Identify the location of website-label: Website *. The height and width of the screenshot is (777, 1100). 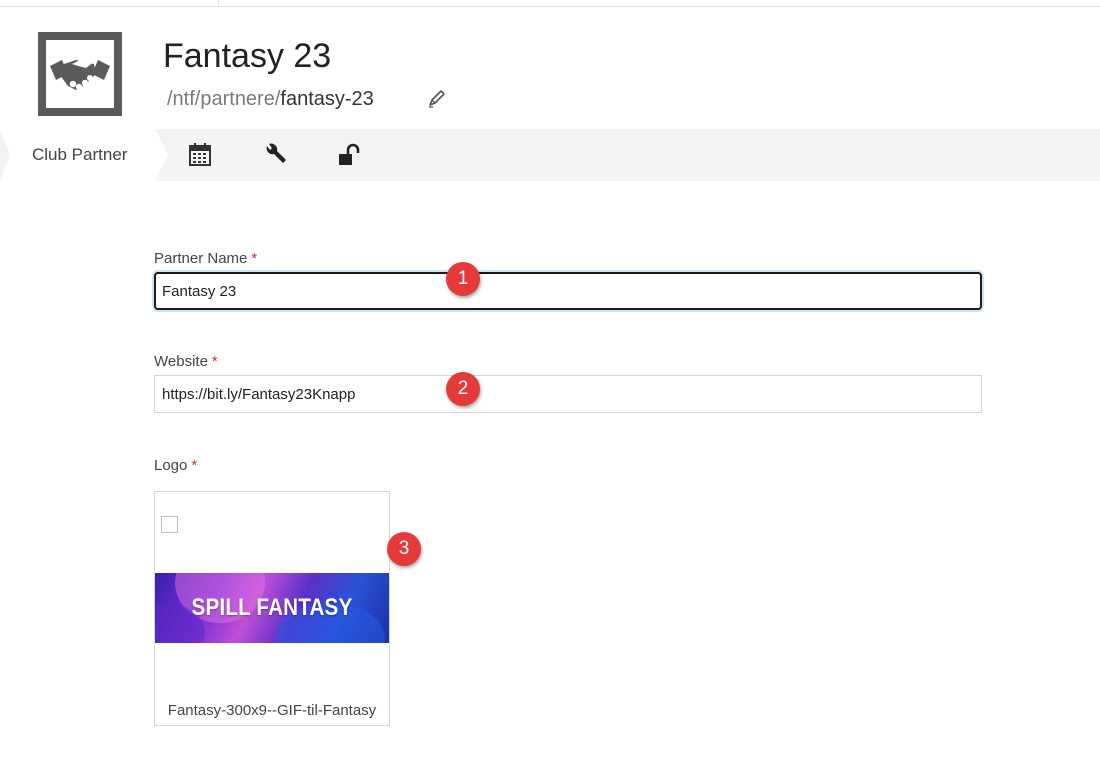
(186, 361).